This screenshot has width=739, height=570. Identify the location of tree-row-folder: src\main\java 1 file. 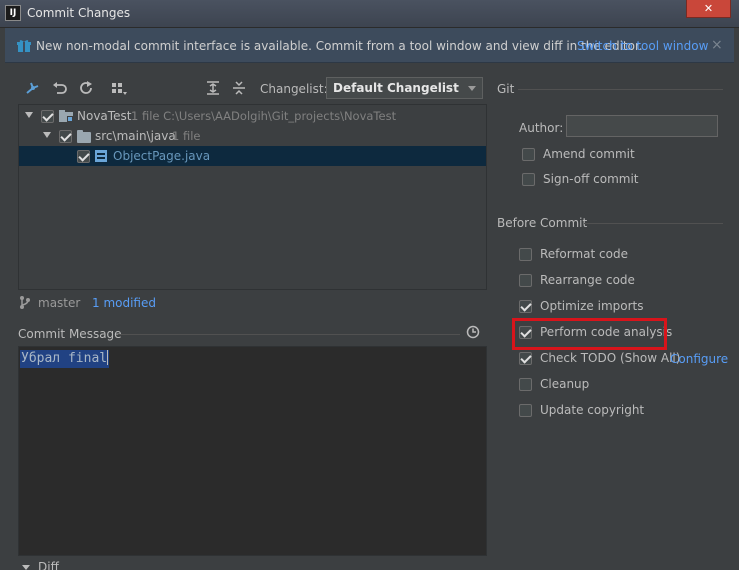
(252, 136).